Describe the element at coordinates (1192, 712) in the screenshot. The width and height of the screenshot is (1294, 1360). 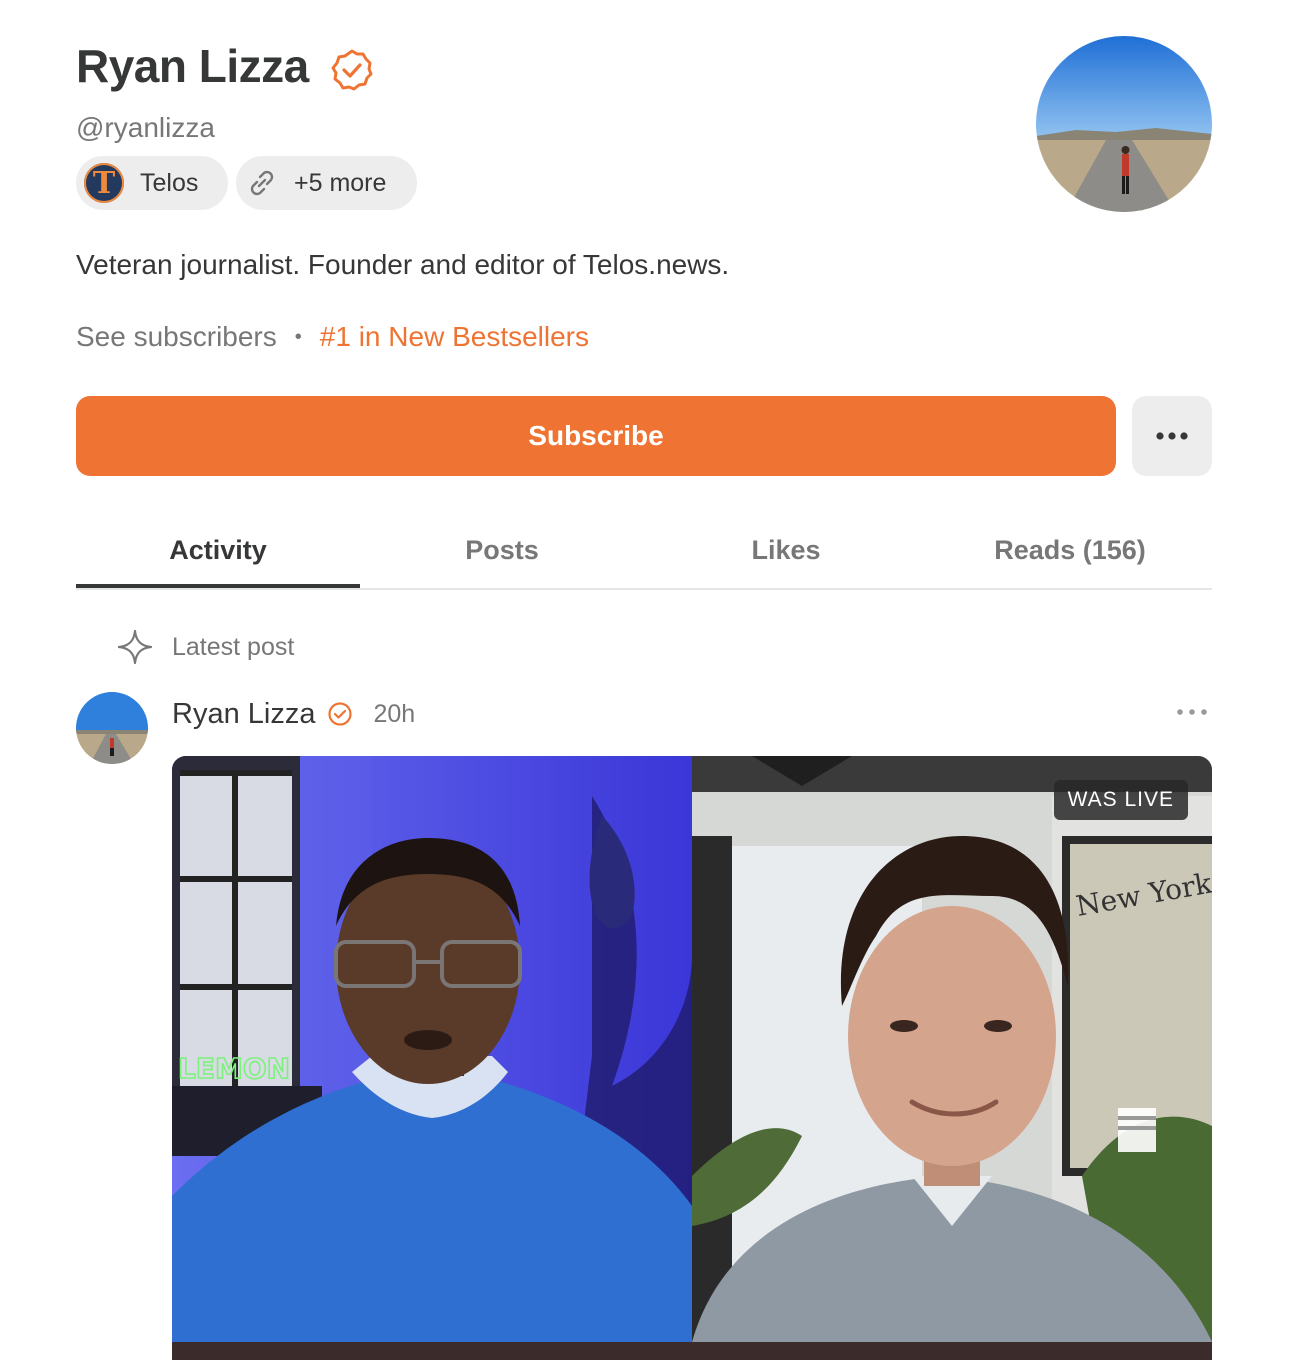
I see `post-more-icon` at that location.